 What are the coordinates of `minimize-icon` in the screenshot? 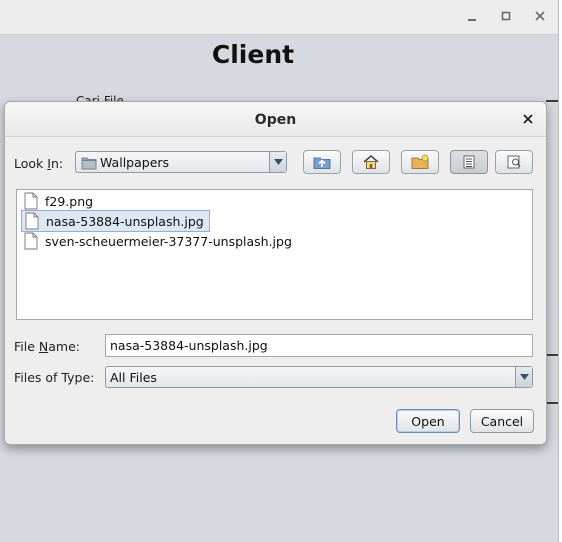 It's located at (472, 16).